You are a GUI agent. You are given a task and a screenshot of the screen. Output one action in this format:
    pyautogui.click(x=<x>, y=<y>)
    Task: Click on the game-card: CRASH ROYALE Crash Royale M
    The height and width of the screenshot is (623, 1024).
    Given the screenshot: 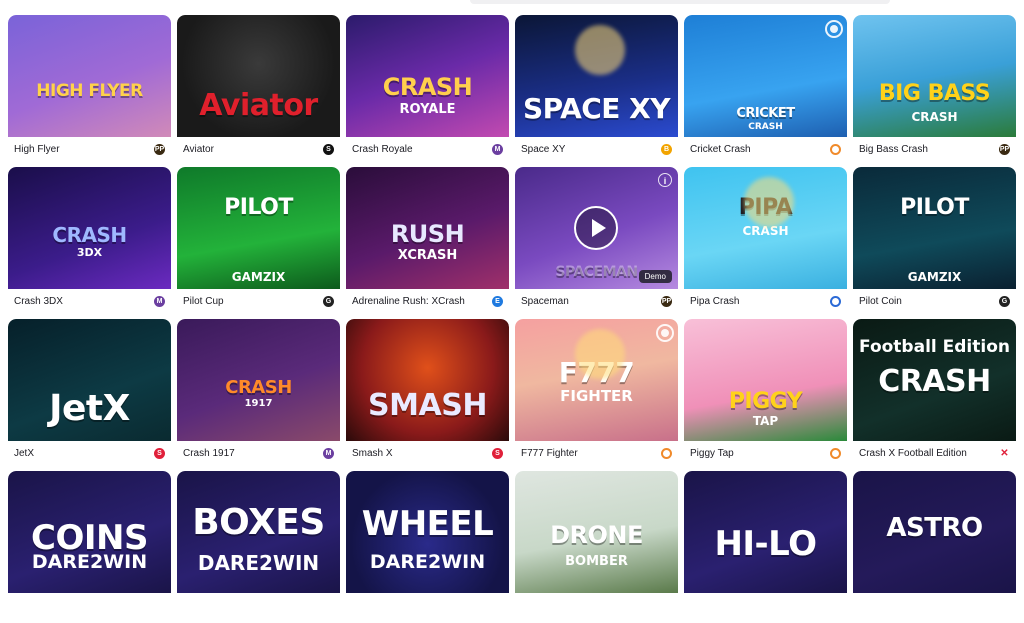 What is the action you would take?
    pyautogui.click(x=427, y=88)
    